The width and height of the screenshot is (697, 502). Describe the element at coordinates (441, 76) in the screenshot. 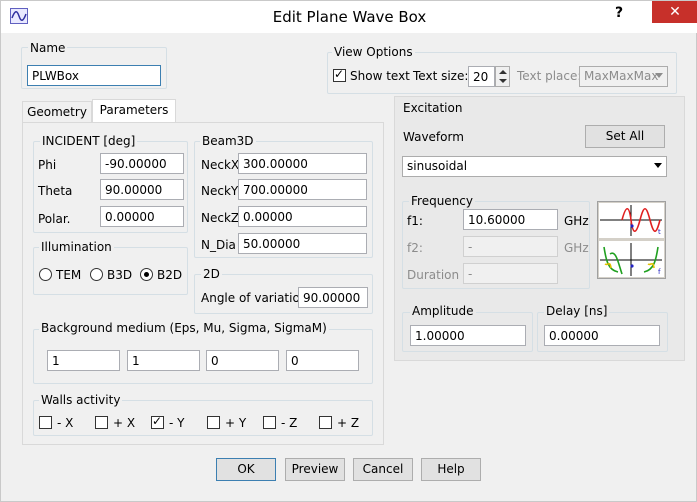

I see `text-size-label: Text size:` at that location.